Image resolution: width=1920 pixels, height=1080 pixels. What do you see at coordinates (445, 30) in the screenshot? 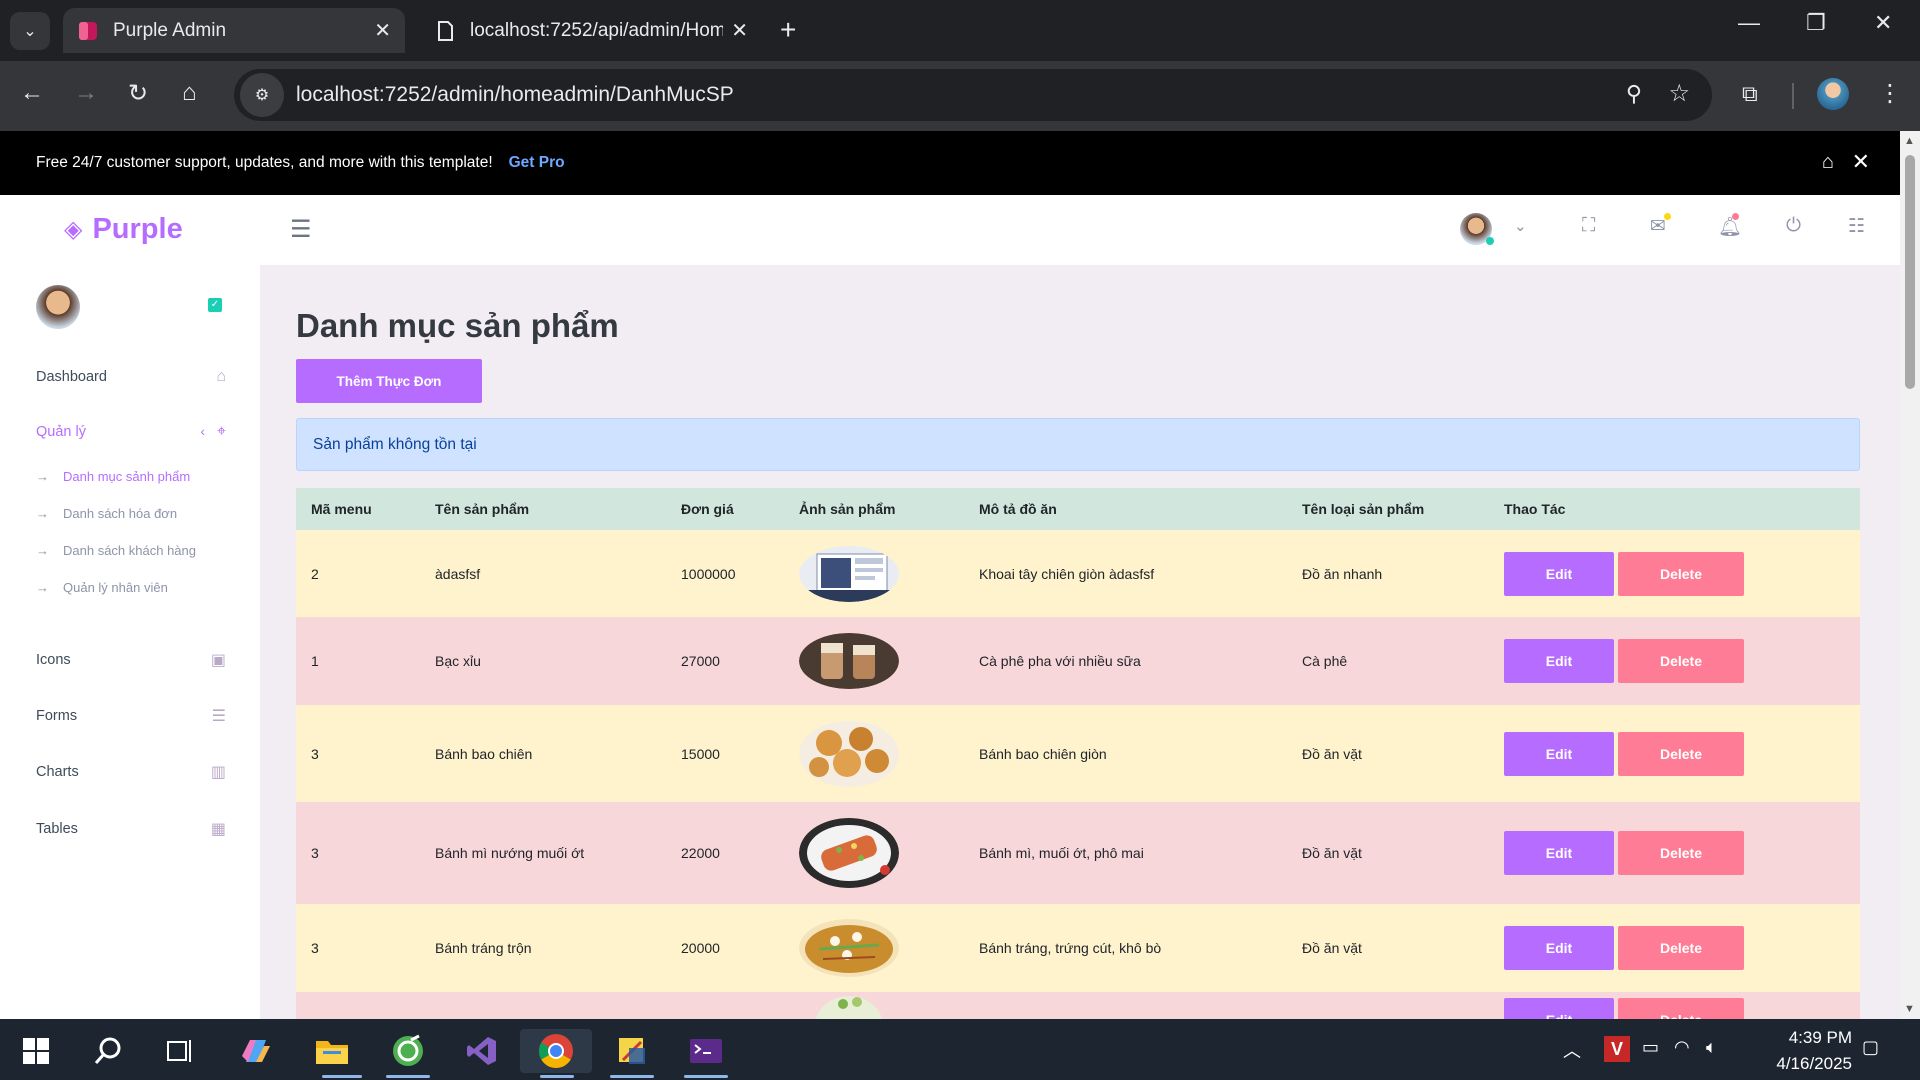
I see `document-favicon-icon` at bounding box center [445, 30].